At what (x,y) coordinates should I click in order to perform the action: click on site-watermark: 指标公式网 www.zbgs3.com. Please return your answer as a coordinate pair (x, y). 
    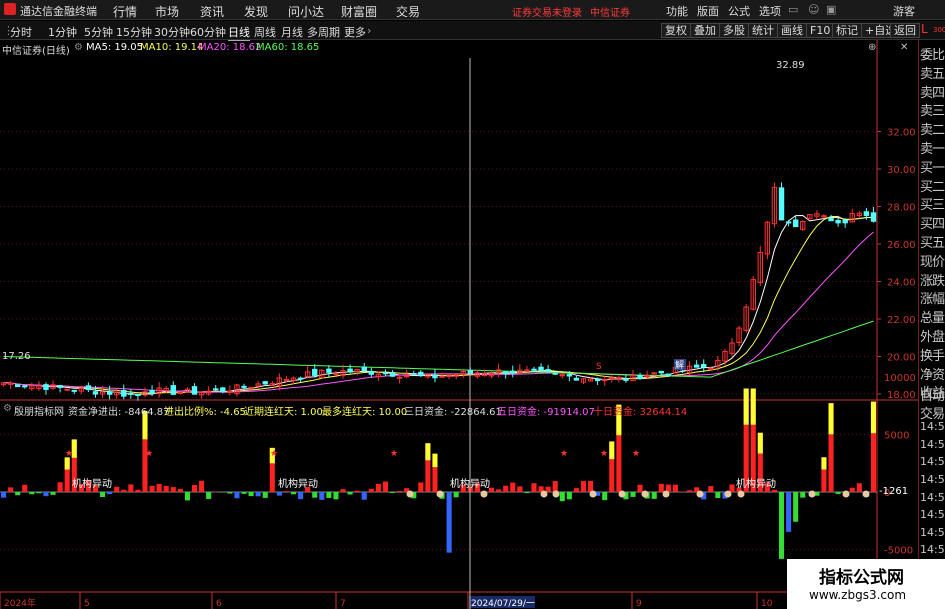
    Looking at the image, I should click on (866, 584).